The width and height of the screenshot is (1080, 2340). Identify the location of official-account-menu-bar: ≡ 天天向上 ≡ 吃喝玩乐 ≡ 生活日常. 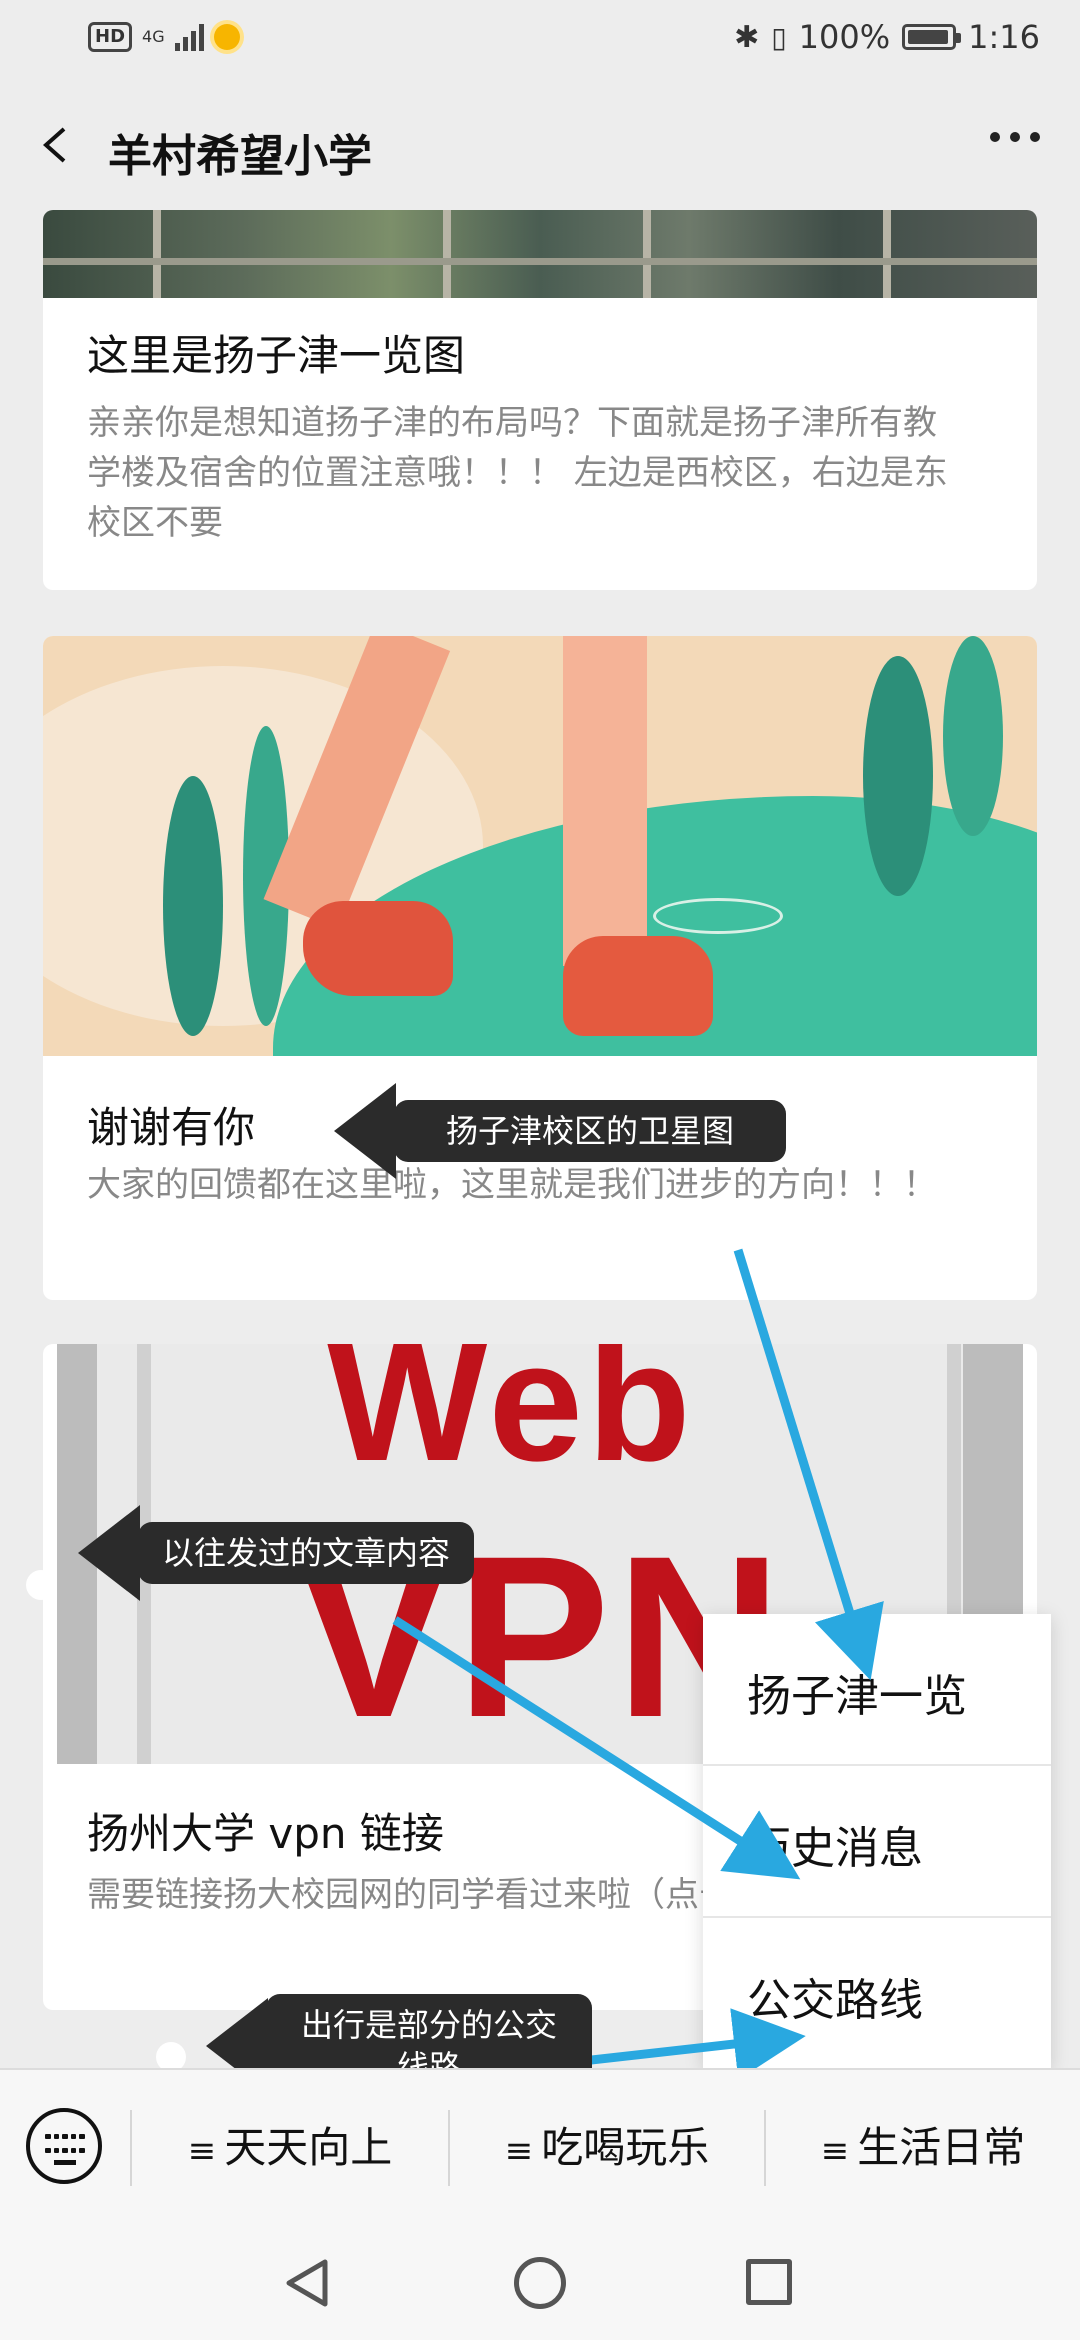
(540, 2146).